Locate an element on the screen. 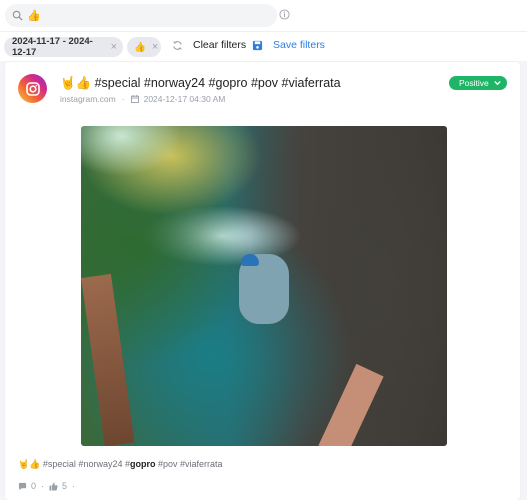 This screenshot has width=527, height=500. chip-label: 2024-11-17 - 2024-12-17 is located at coordinates (52, 47).